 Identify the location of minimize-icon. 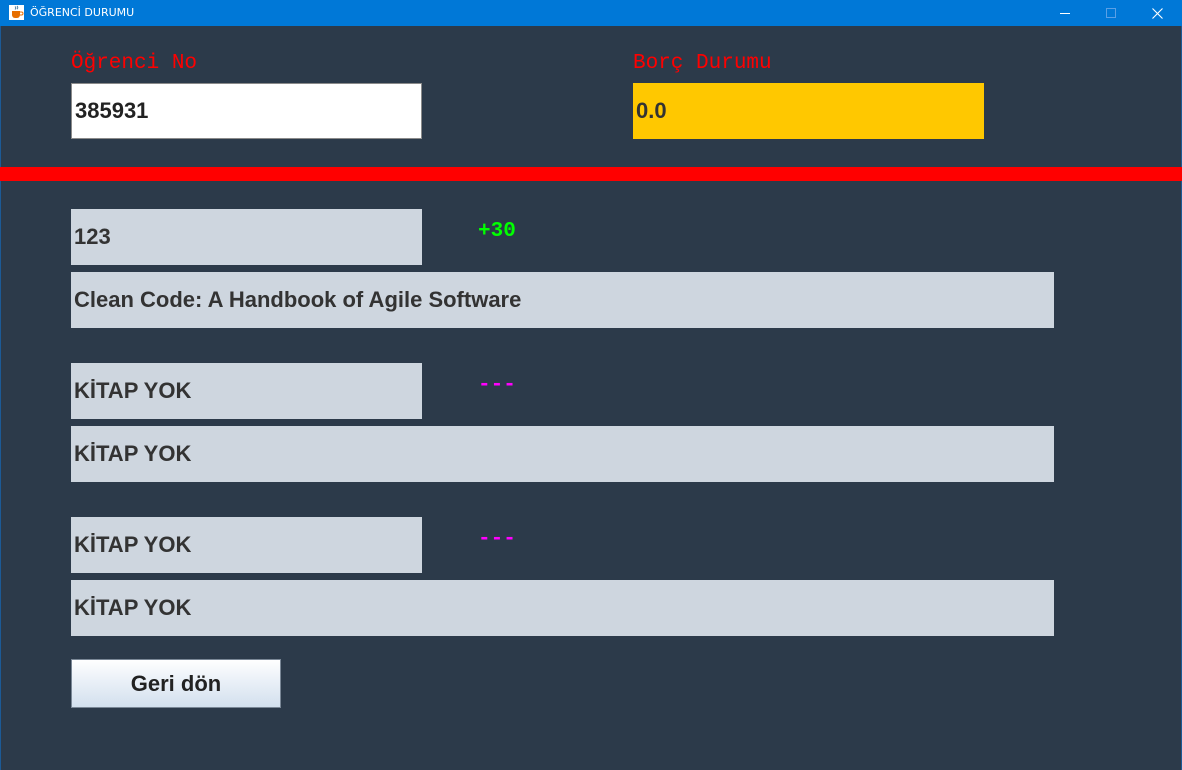
(1065, 13).